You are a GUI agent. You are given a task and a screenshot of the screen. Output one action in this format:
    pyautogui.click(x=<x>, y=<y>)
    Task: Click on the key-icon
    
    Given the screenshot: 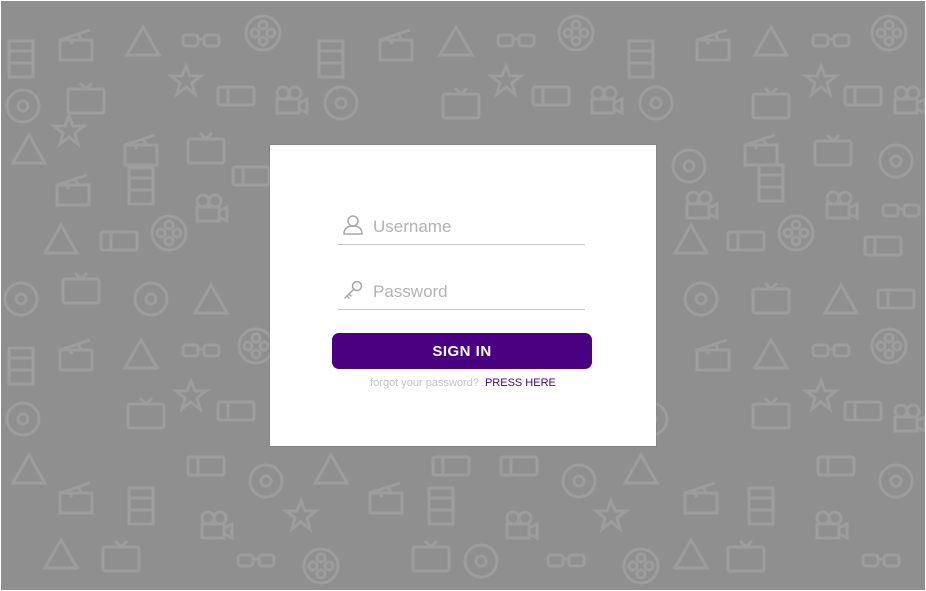 What is the action you would take?
    pyautogui.click(x=353, y=290)
    